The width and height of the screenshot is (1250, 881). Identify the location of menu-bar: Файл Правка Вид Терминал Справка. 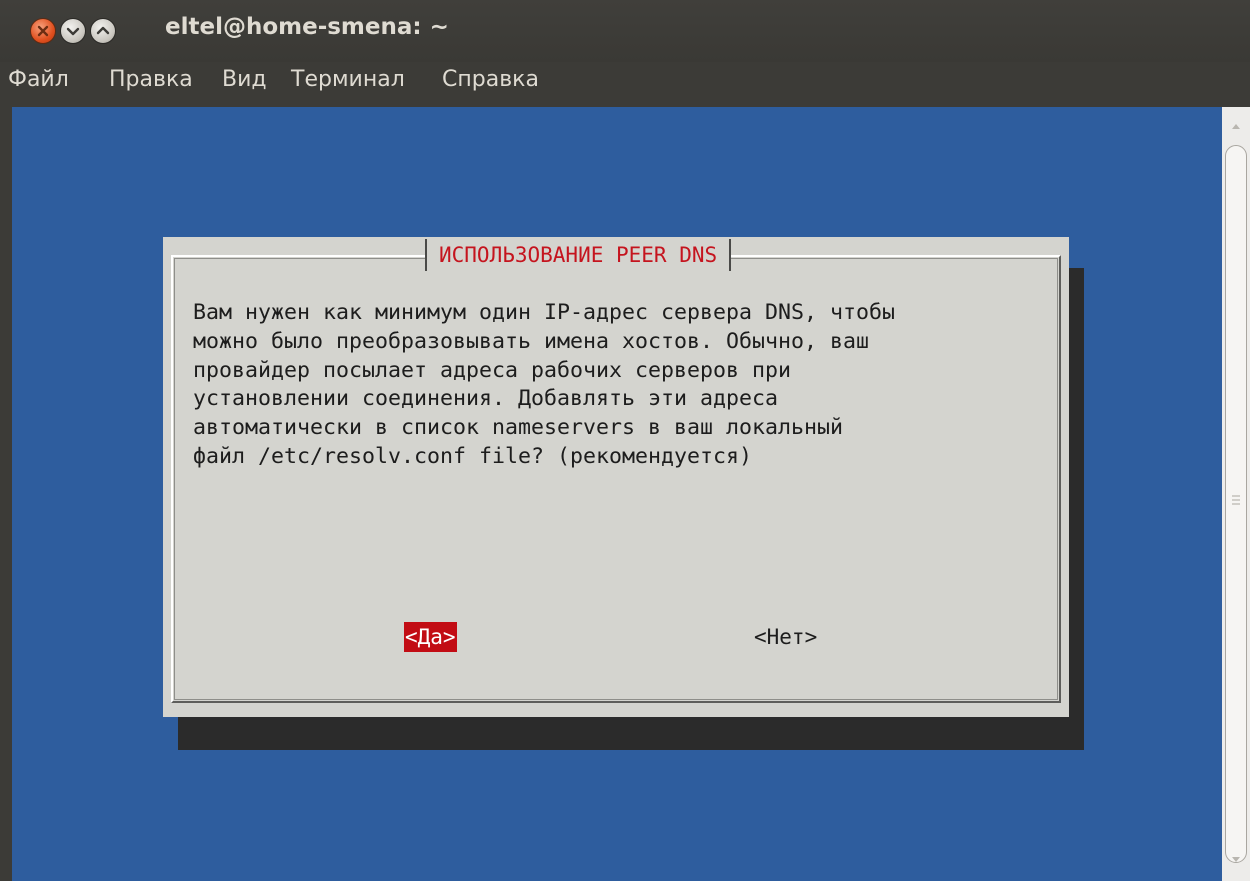
(625, 84).